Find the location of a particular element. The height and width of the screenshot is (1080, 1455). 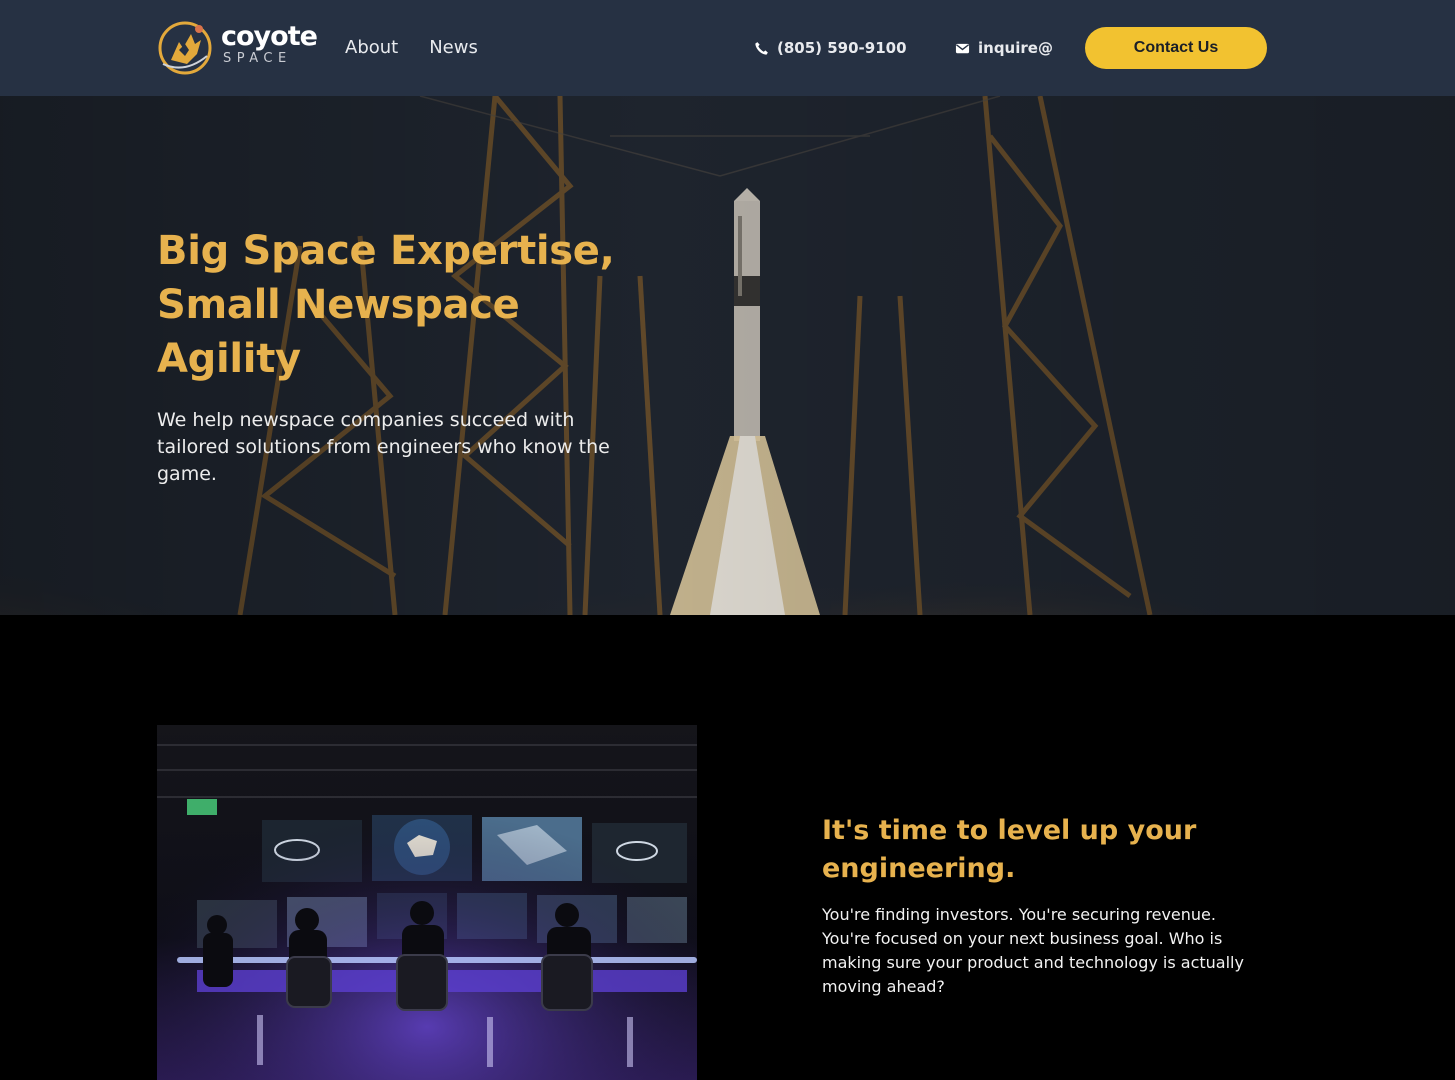

nav-item-news: News is located at coordinates (453, 48).